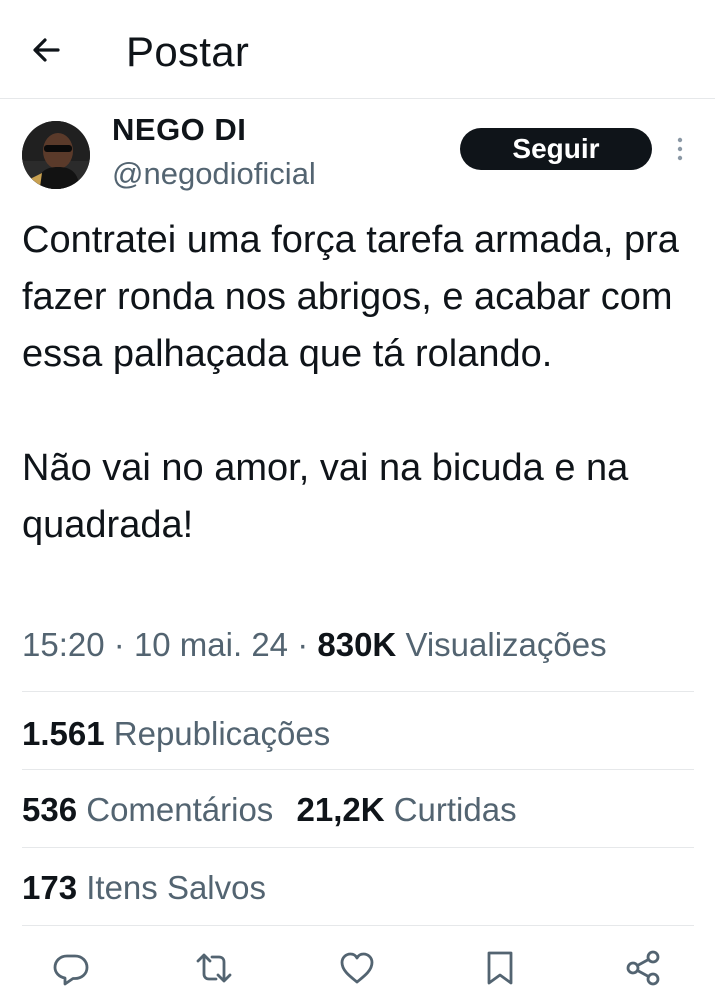 The width and height of the screenshot is (715, 1000). I want to click on back-button, so click(48, 50).